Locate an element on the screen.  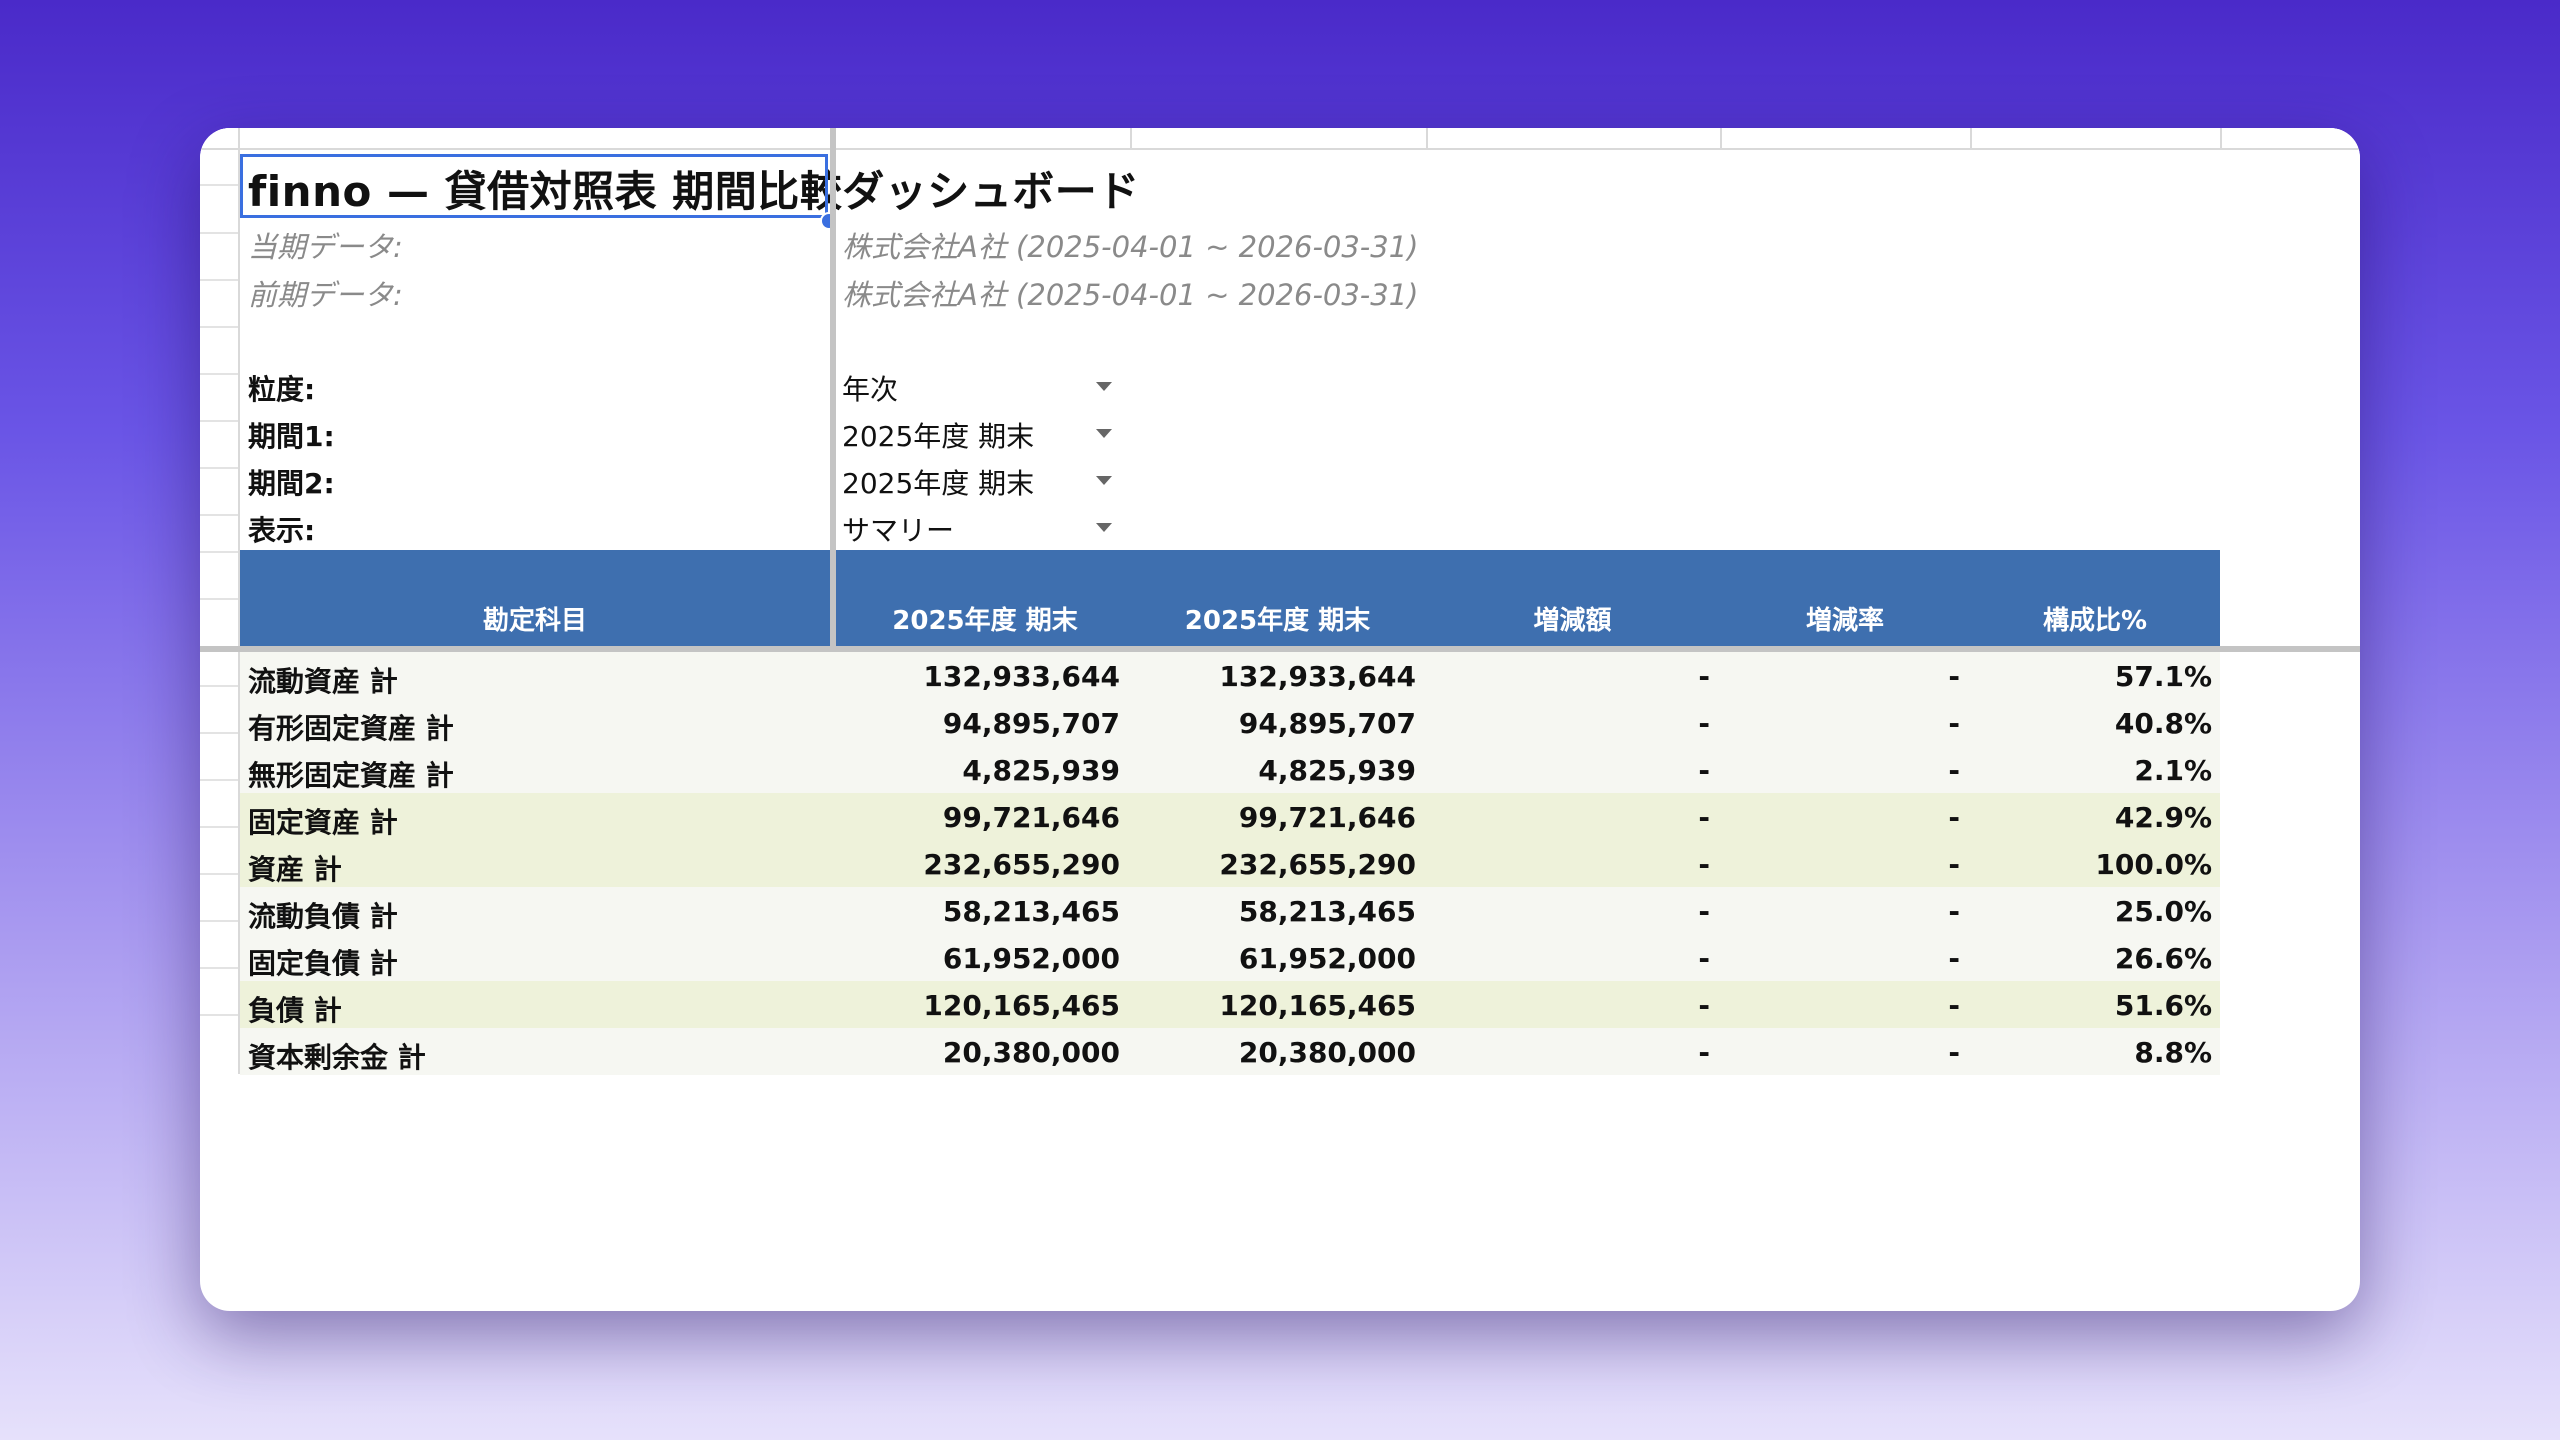
cell-period2: 61,952,000 is located at coordinates (1273, 958).